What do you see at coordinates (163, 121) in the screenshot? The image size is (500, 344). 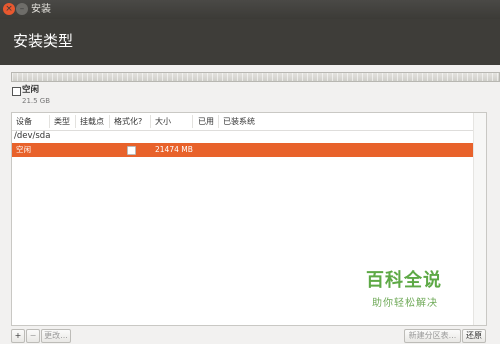 I see `col-size: 大小` at bounding box center [163, 121].